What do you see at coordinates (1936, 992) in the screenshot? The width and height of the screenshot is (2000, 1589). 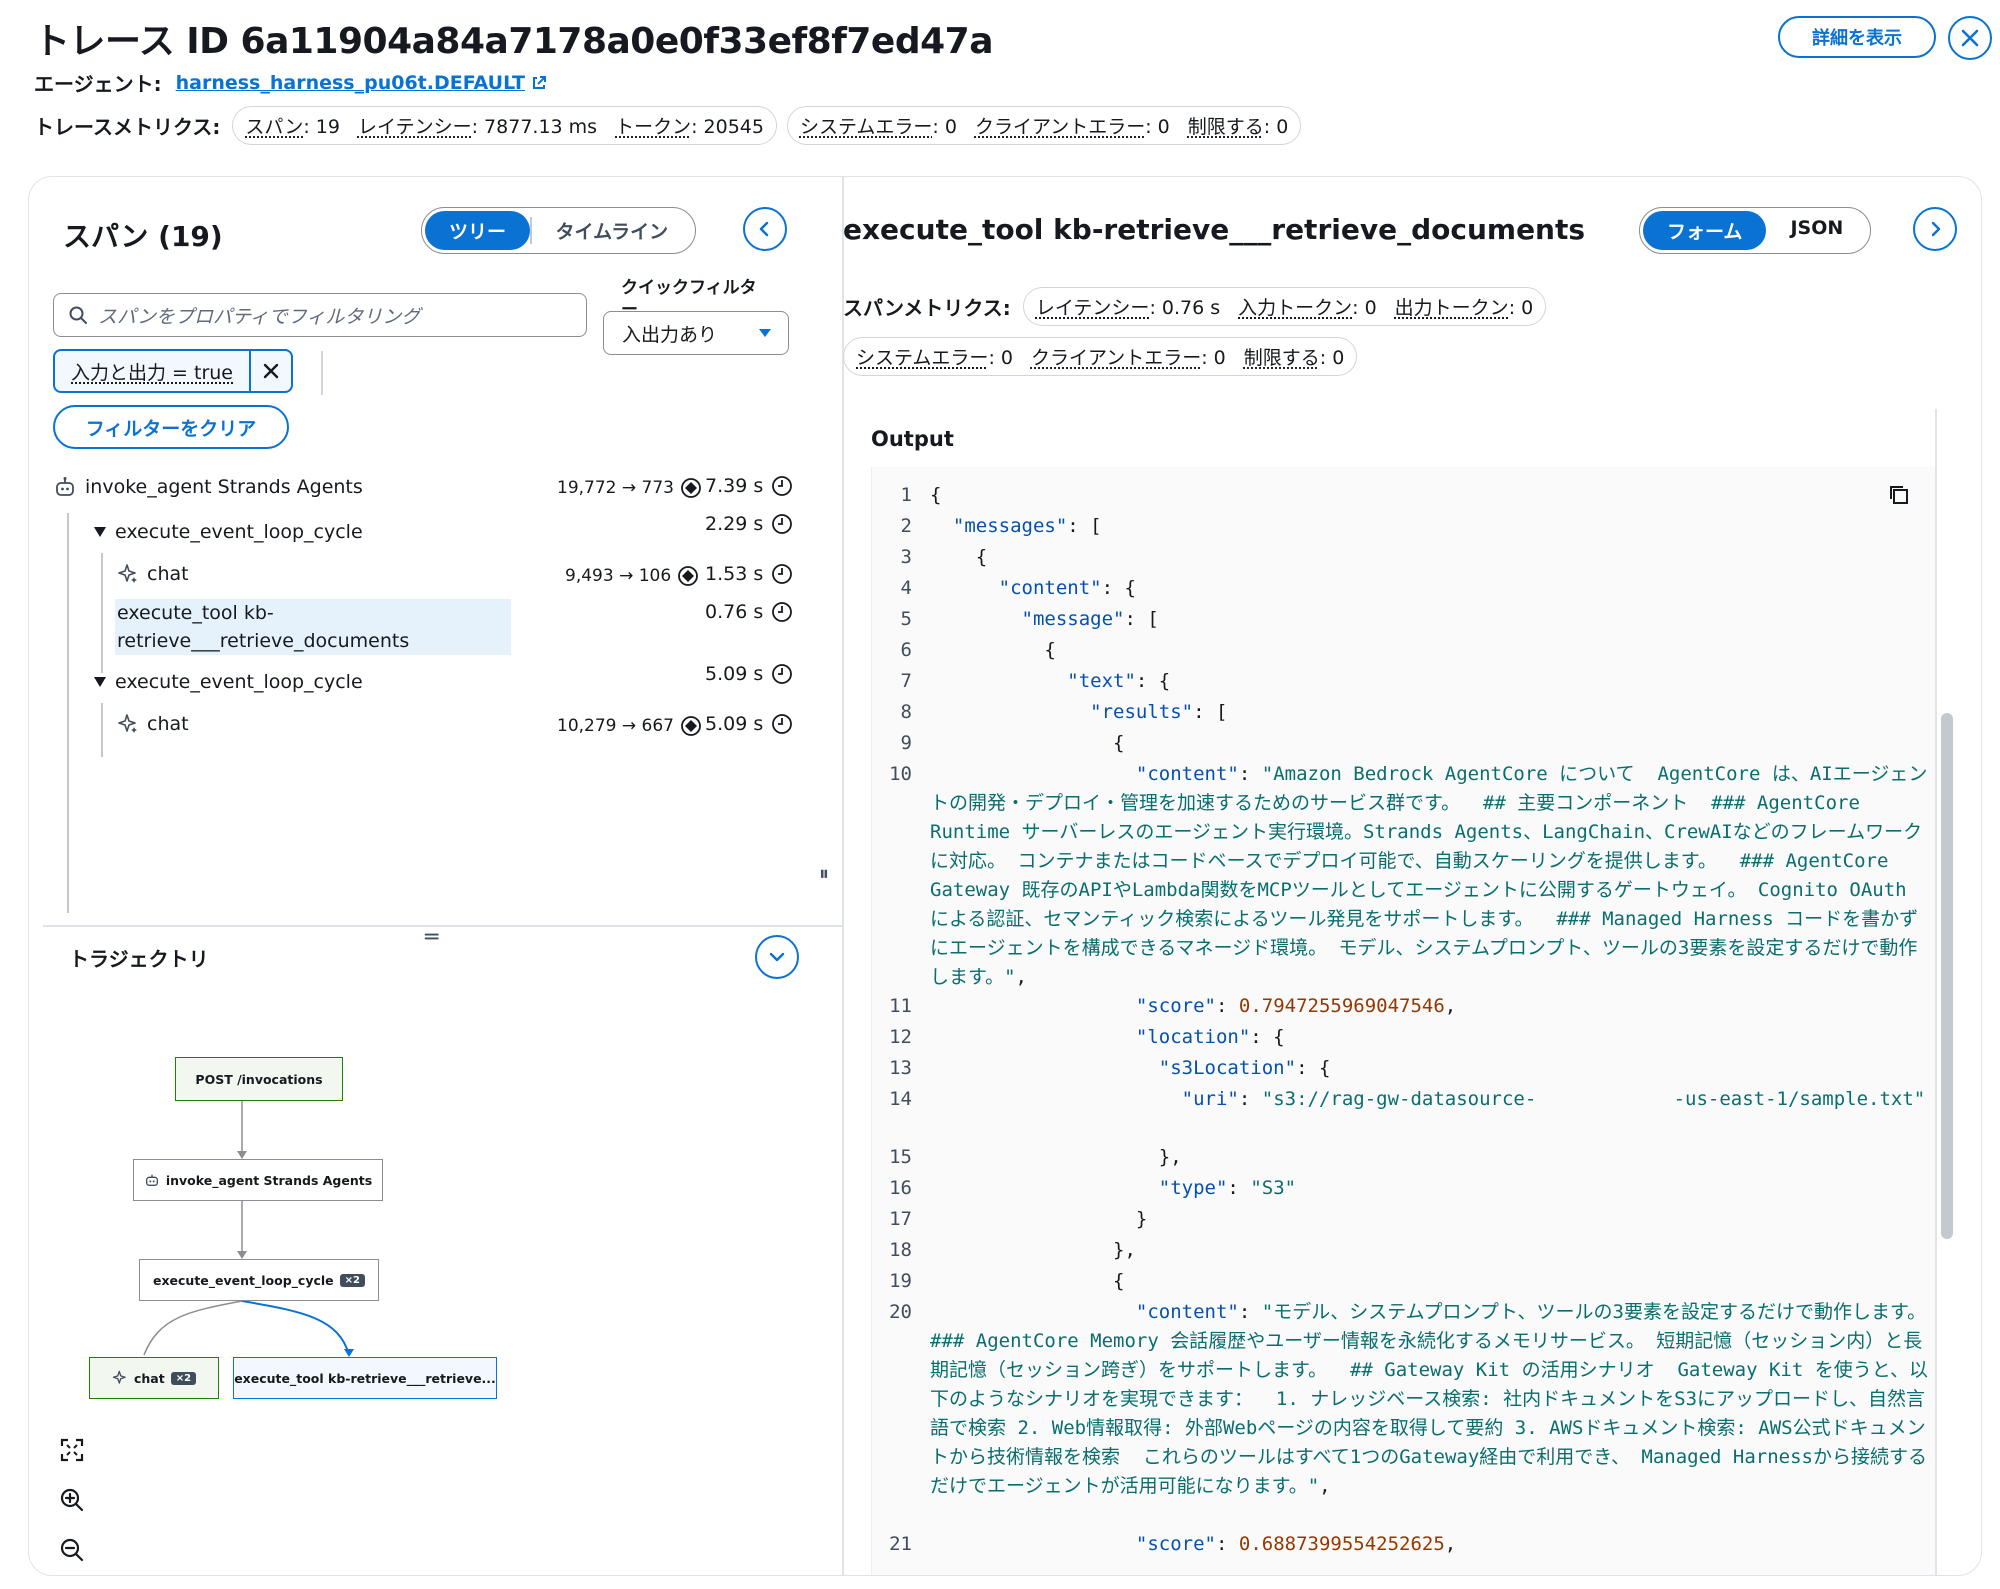 I see `scroll-track` at bounding box center [1936, 992].